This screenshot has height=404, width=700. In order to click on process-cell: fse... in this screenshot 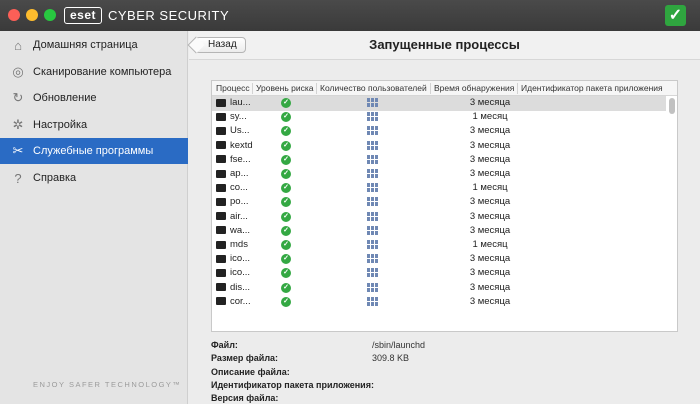, I will do `click(233, 159)`.